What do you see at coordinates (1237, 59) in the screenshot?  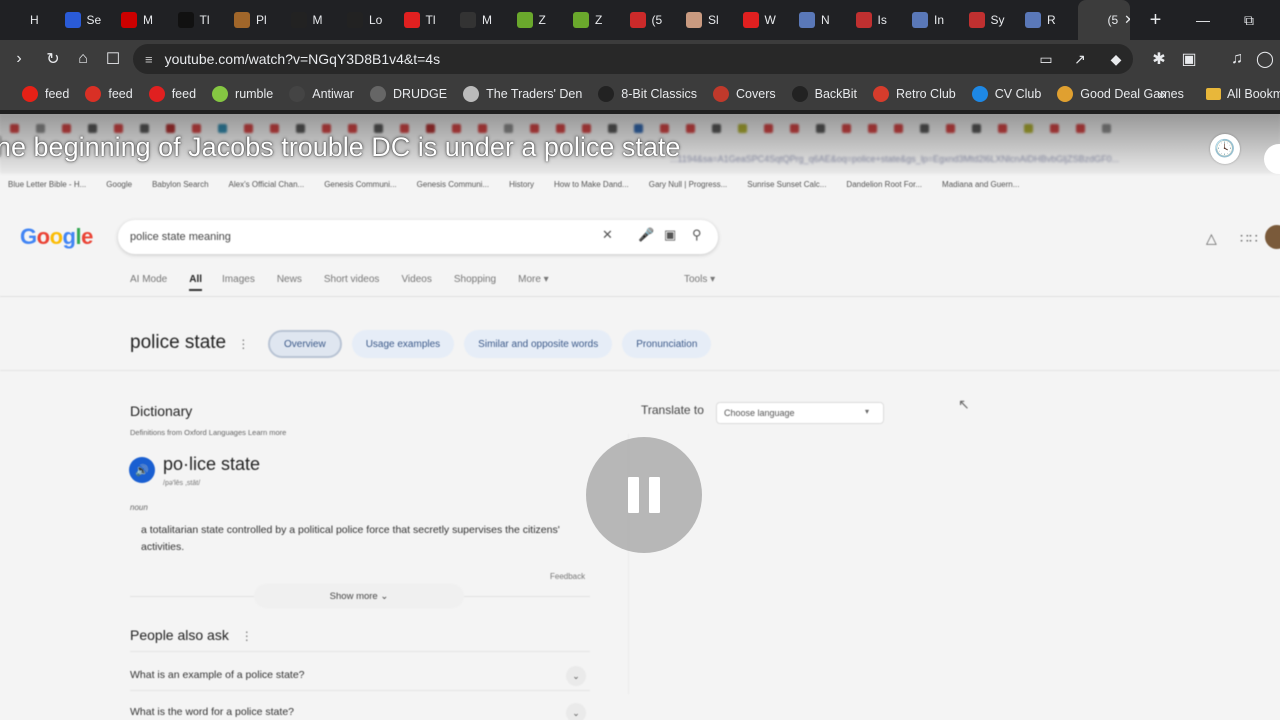 I see `media-controls-icon: ♫` at bounding box center [1237, 59].